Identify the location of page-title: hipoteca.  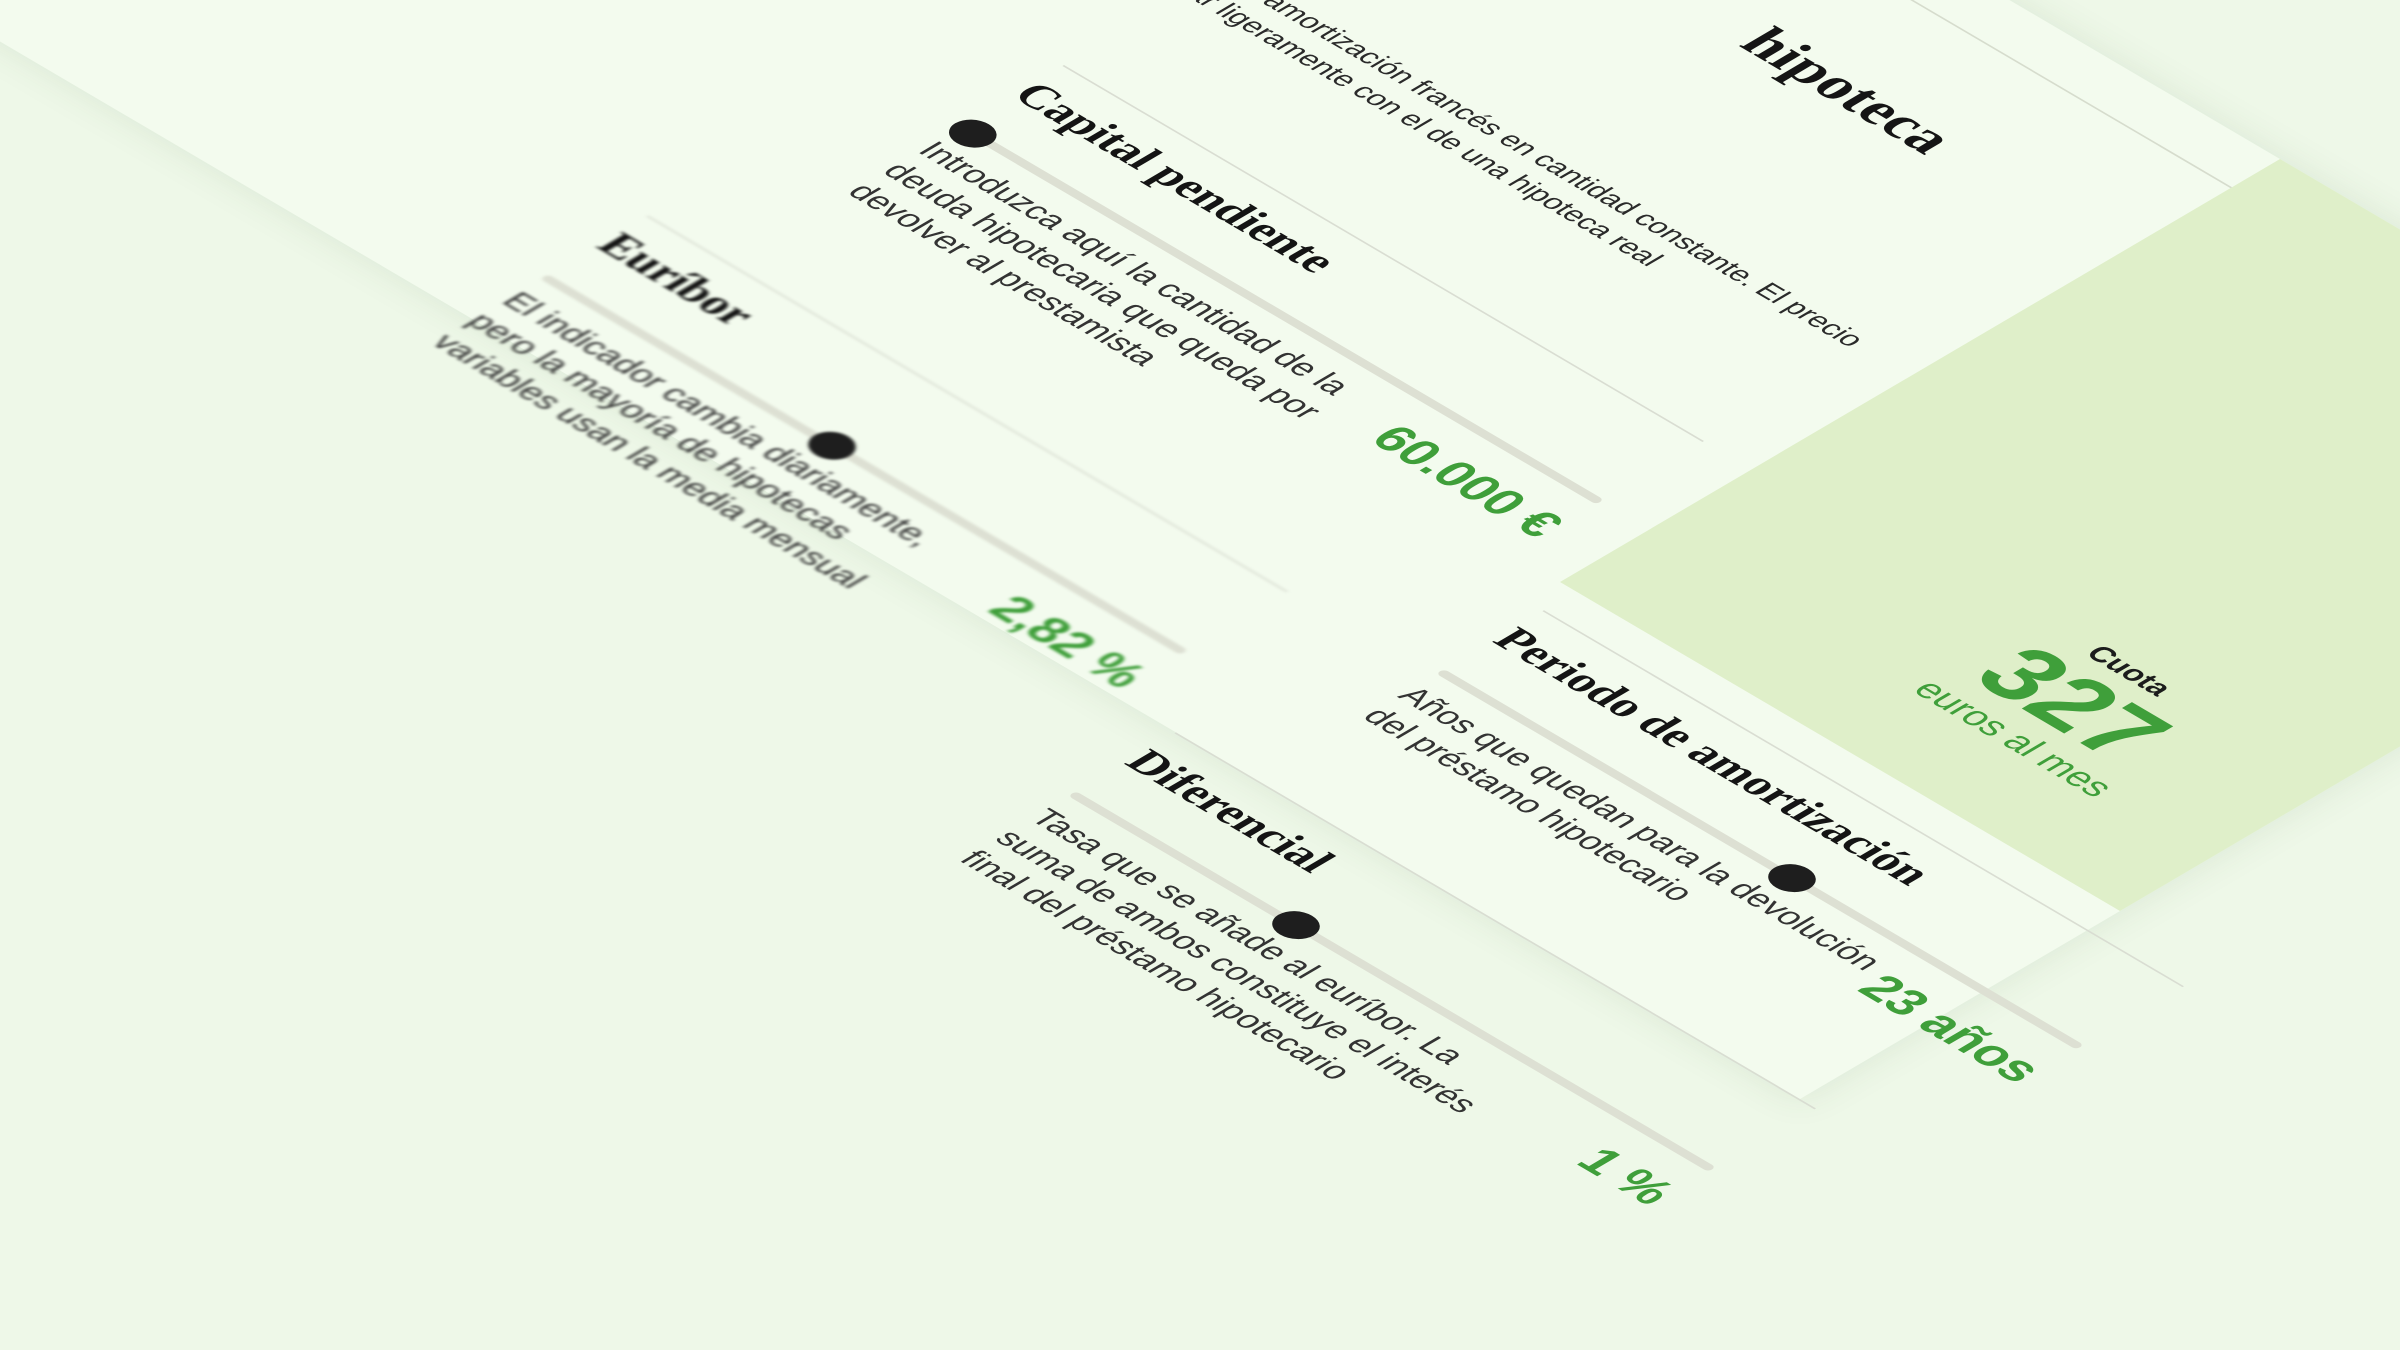
(1849, 90).